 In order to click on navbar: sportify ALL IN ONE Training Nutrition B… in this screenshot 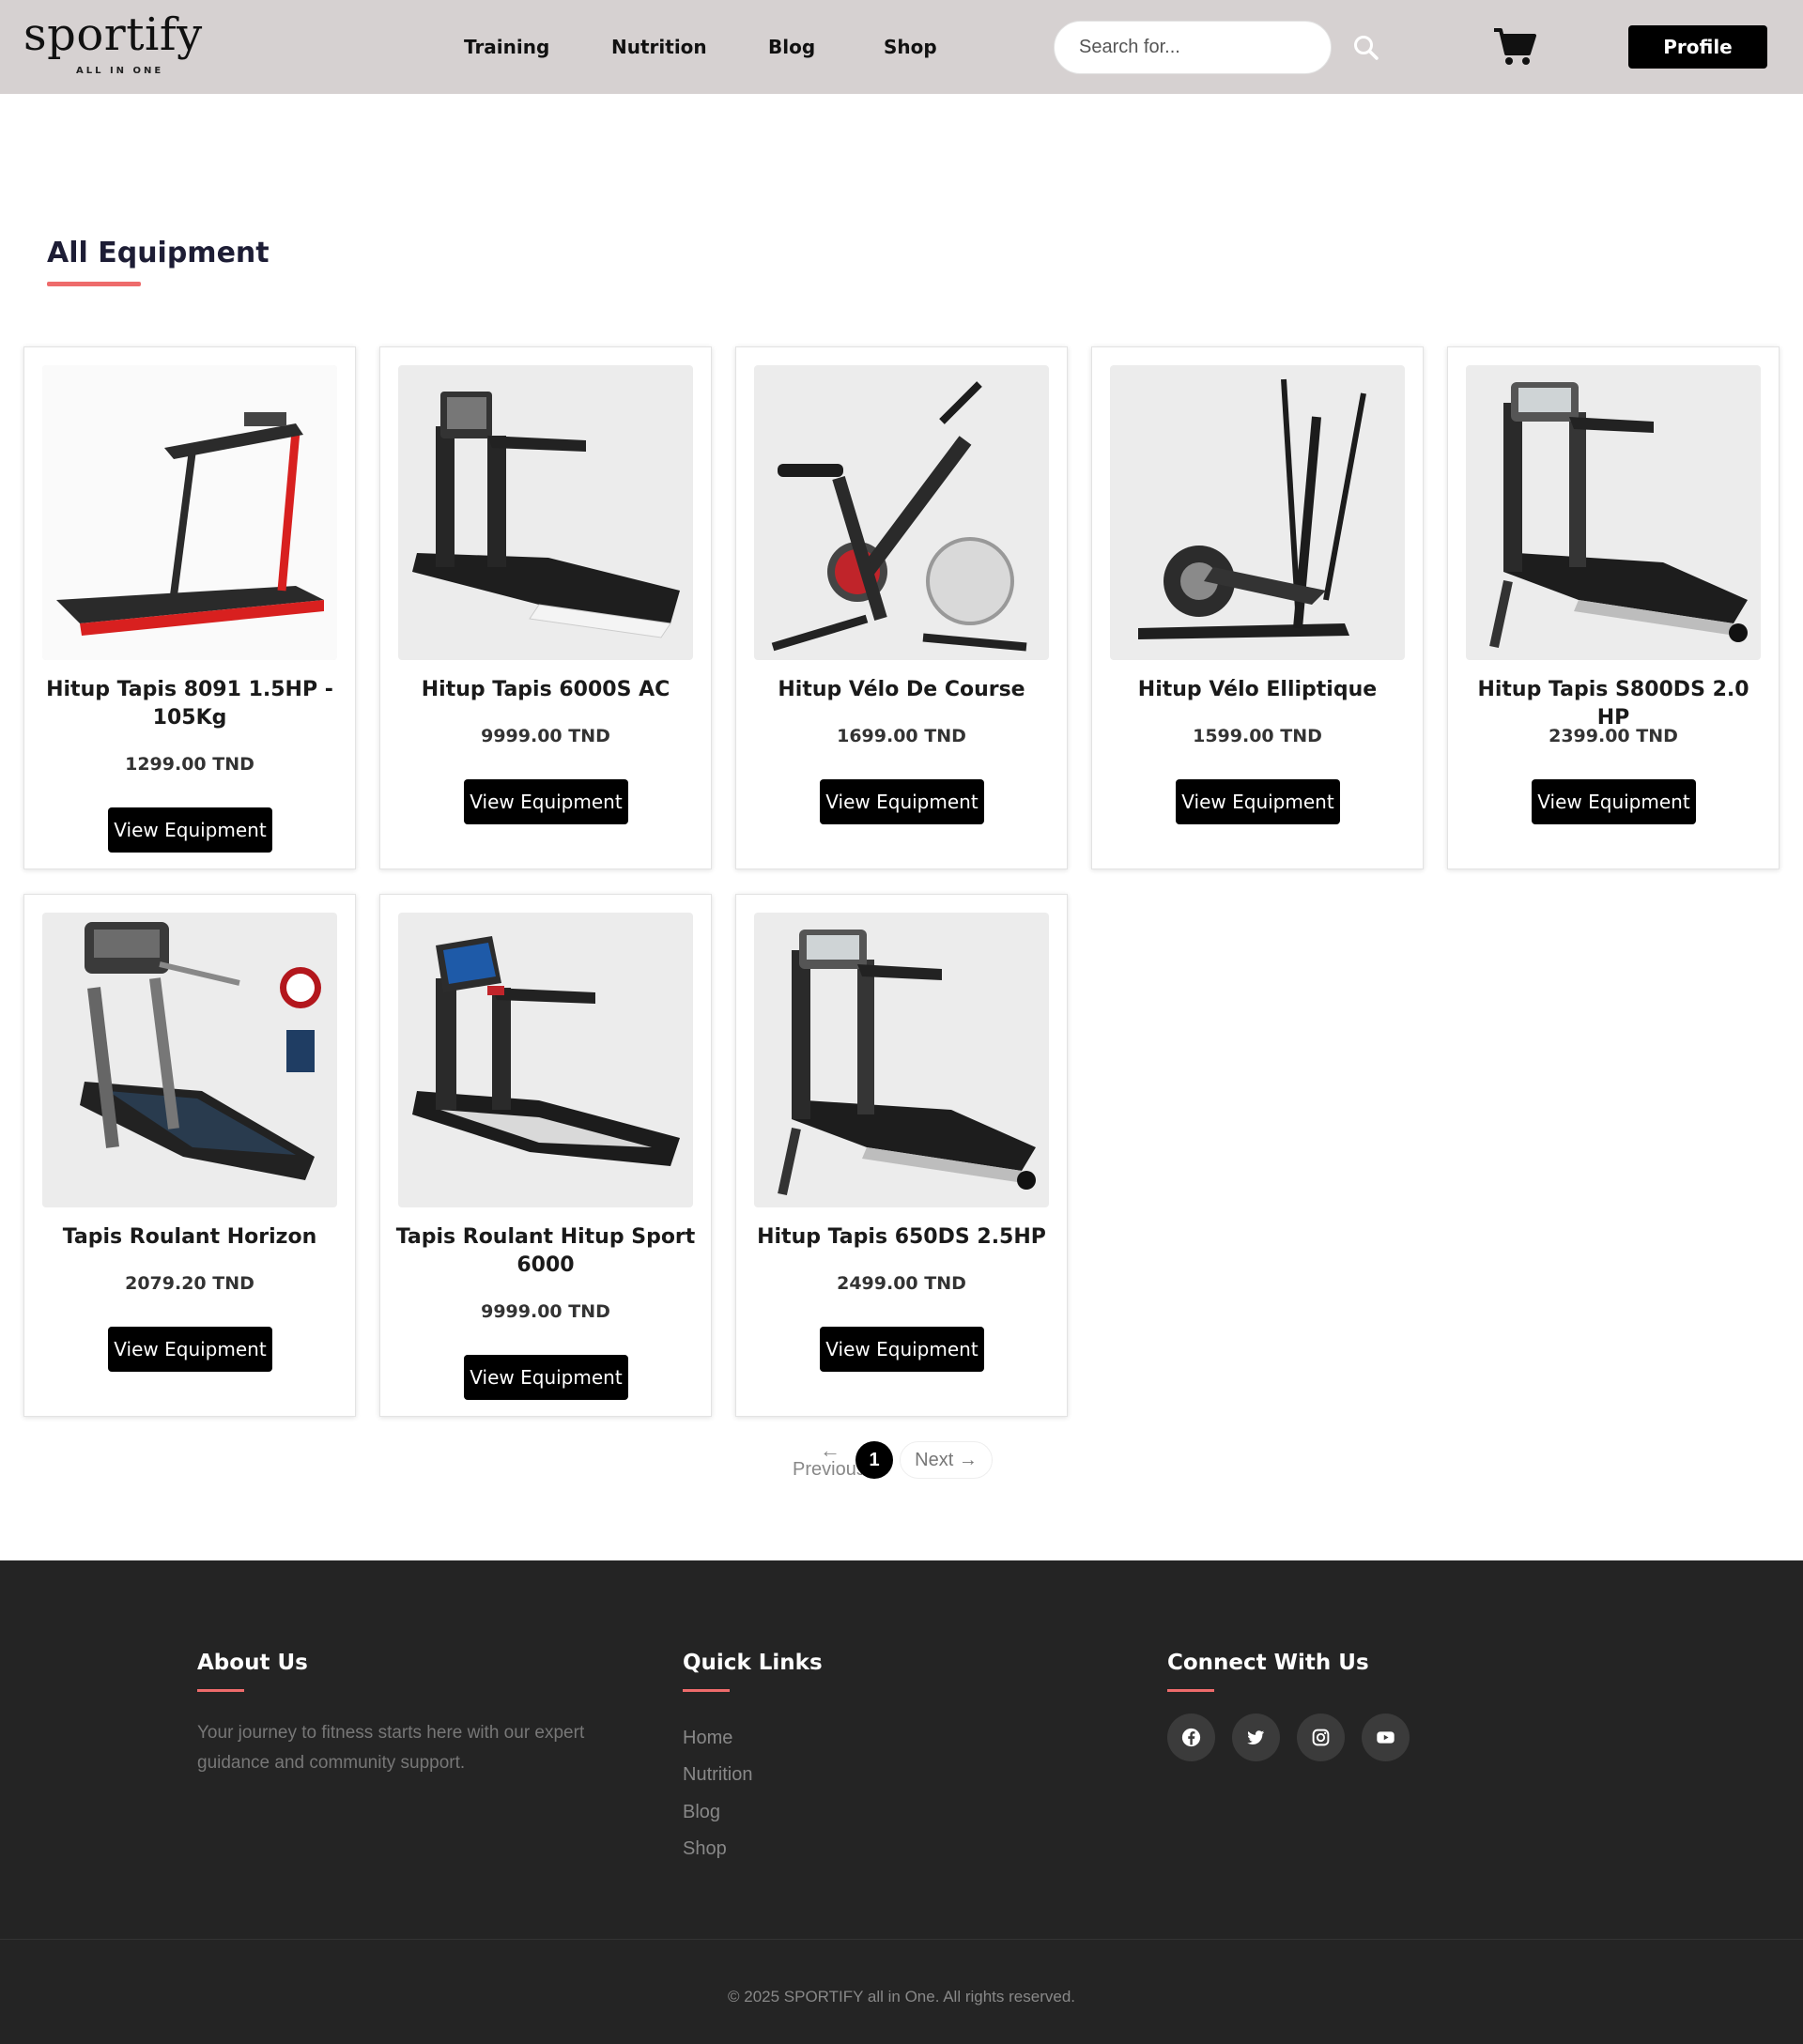, I will do `click(901, 47)`.